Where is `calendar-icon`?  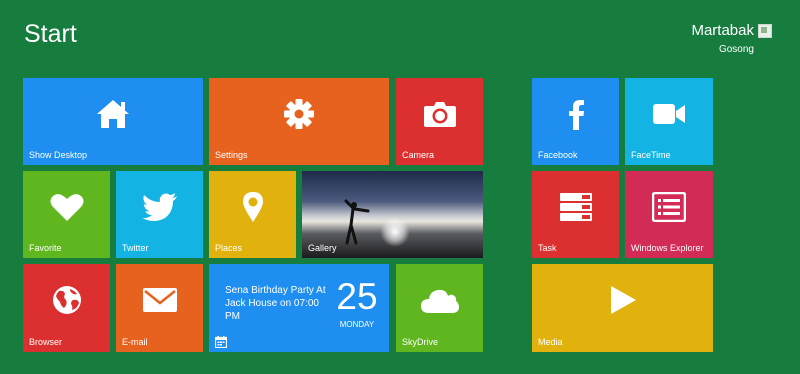
calendar-icon is located at coordinates (221, 342).